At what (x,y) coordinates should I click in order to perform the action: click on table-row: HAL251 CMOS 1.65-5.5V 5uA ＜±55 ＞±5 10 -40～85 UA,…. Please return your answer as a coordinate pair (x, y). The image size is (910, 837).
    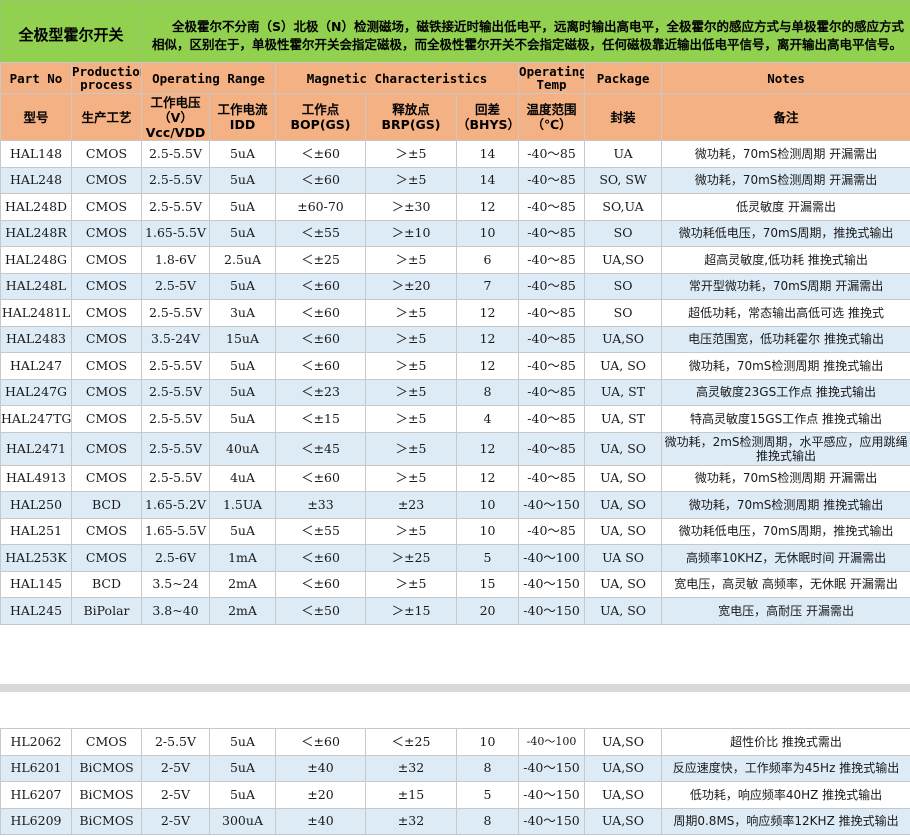
    Looking at the image, I should click on (455, 531).